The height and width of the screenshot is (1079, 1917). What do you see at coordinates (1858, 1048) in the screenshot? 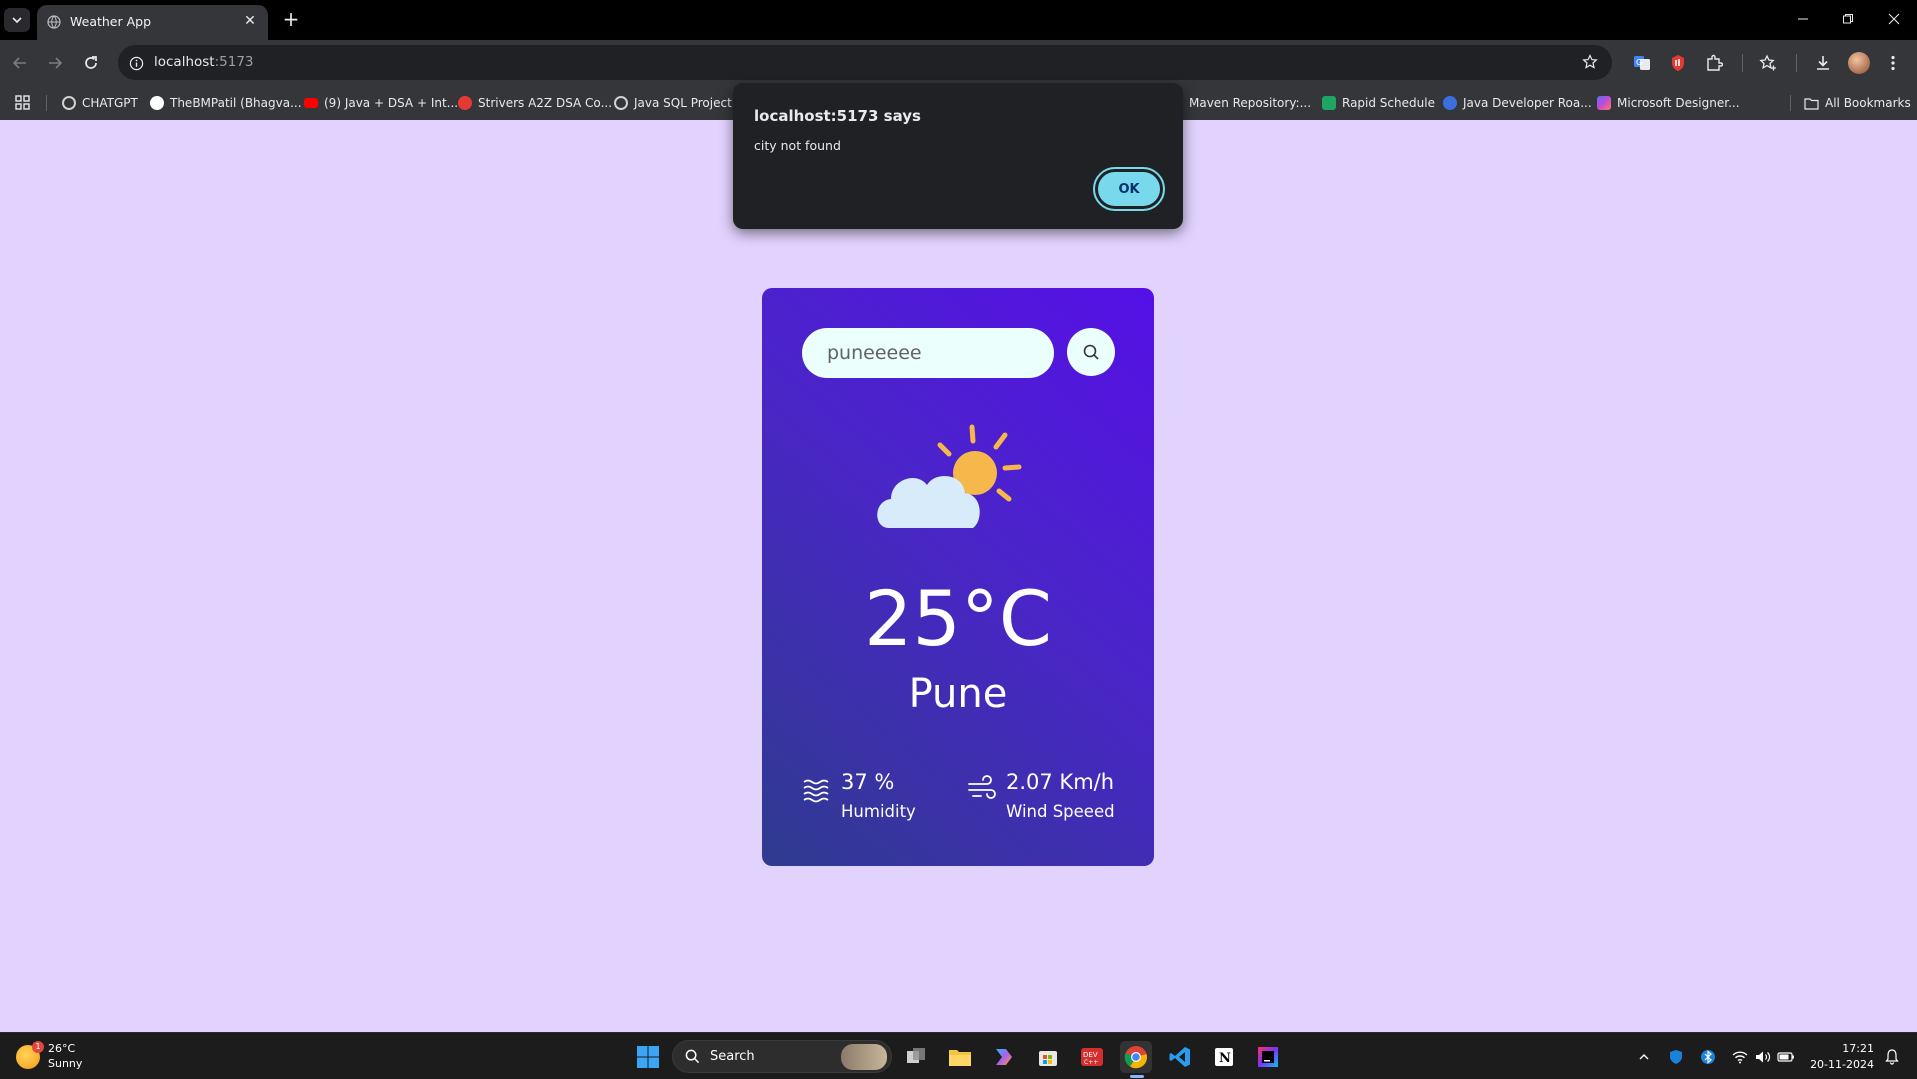
I see `clock-time: 17:21` at bounding box center [1858, 1048].